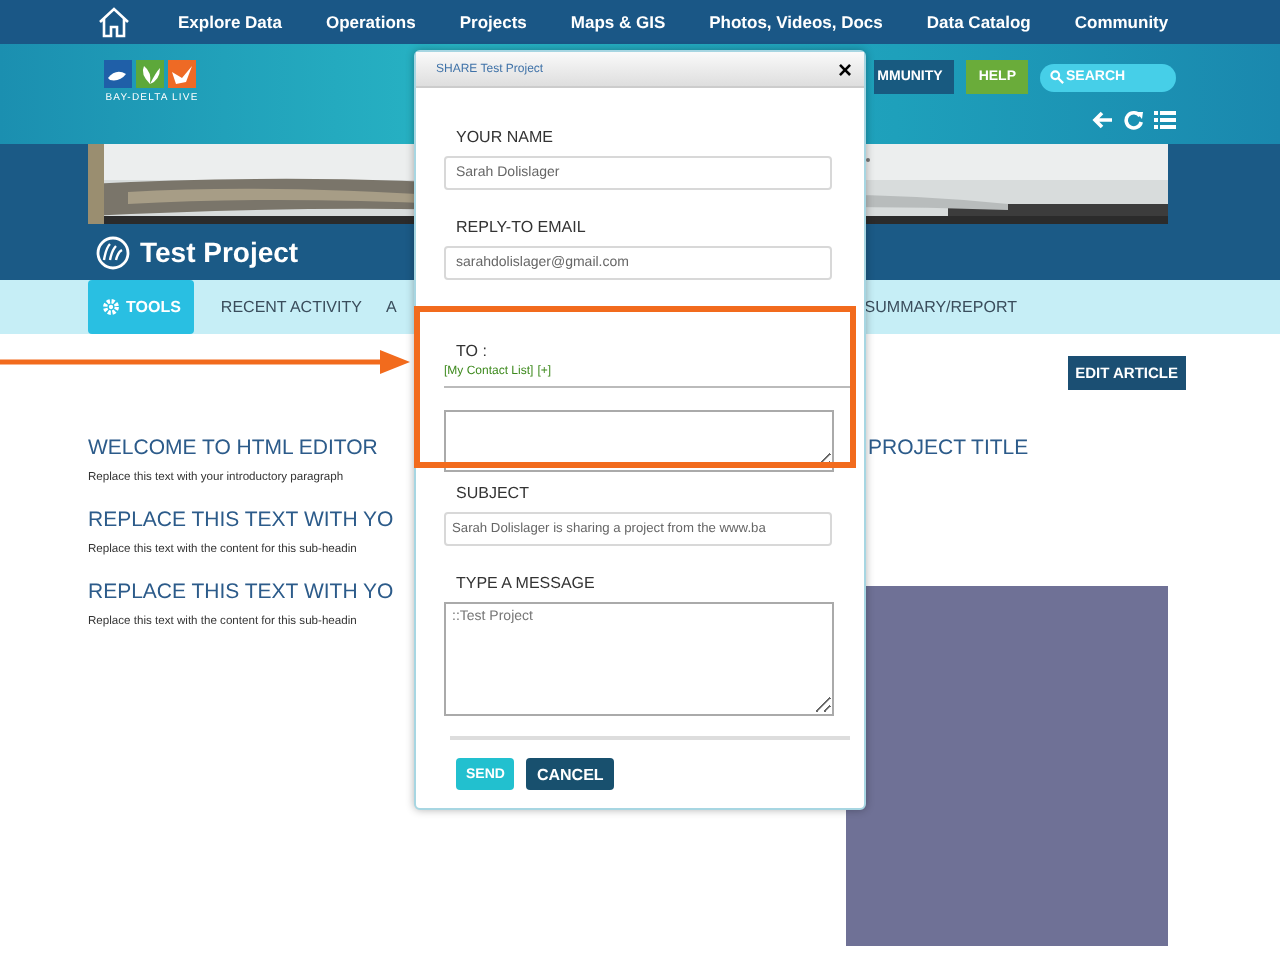 The image size is (1280, 960). Describe the element at coordinates (230, 22) in the screenshot. I see `nav-link: Explore Data` at that location.